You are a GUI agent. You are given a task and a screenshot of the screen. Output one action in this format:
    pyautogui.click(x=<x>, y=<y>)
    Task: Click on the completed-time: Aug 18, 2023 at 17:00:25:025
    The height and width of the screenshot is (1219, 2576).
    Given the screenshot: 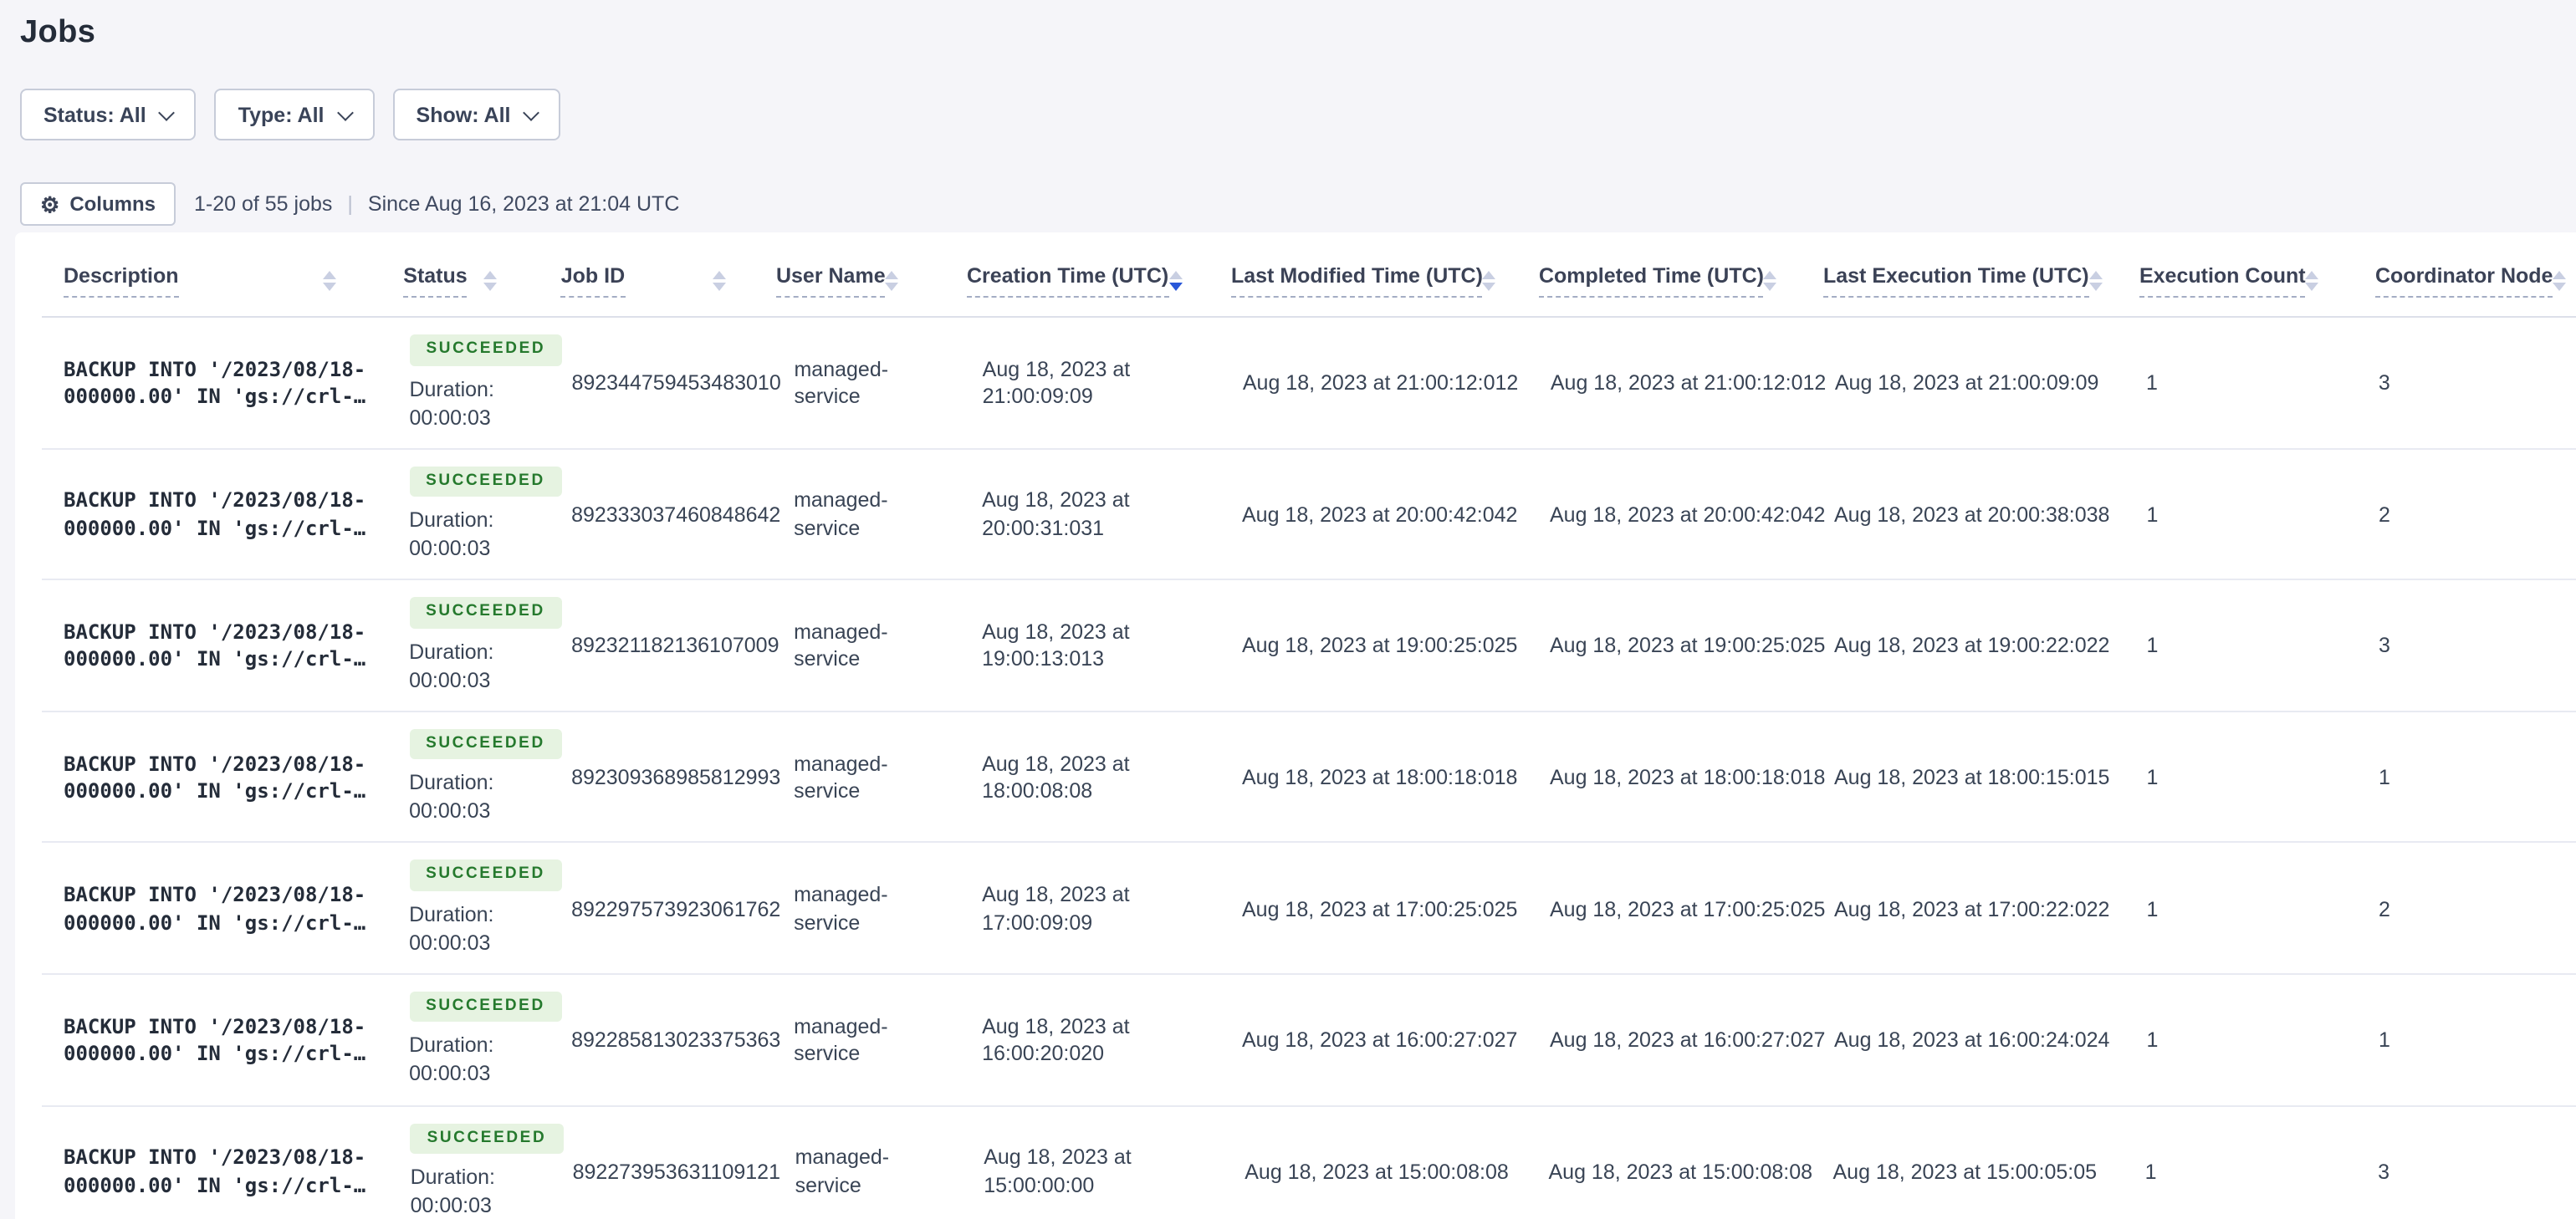 What is the action you would take?
    pyautogui.click(x=1688, y=909)
    